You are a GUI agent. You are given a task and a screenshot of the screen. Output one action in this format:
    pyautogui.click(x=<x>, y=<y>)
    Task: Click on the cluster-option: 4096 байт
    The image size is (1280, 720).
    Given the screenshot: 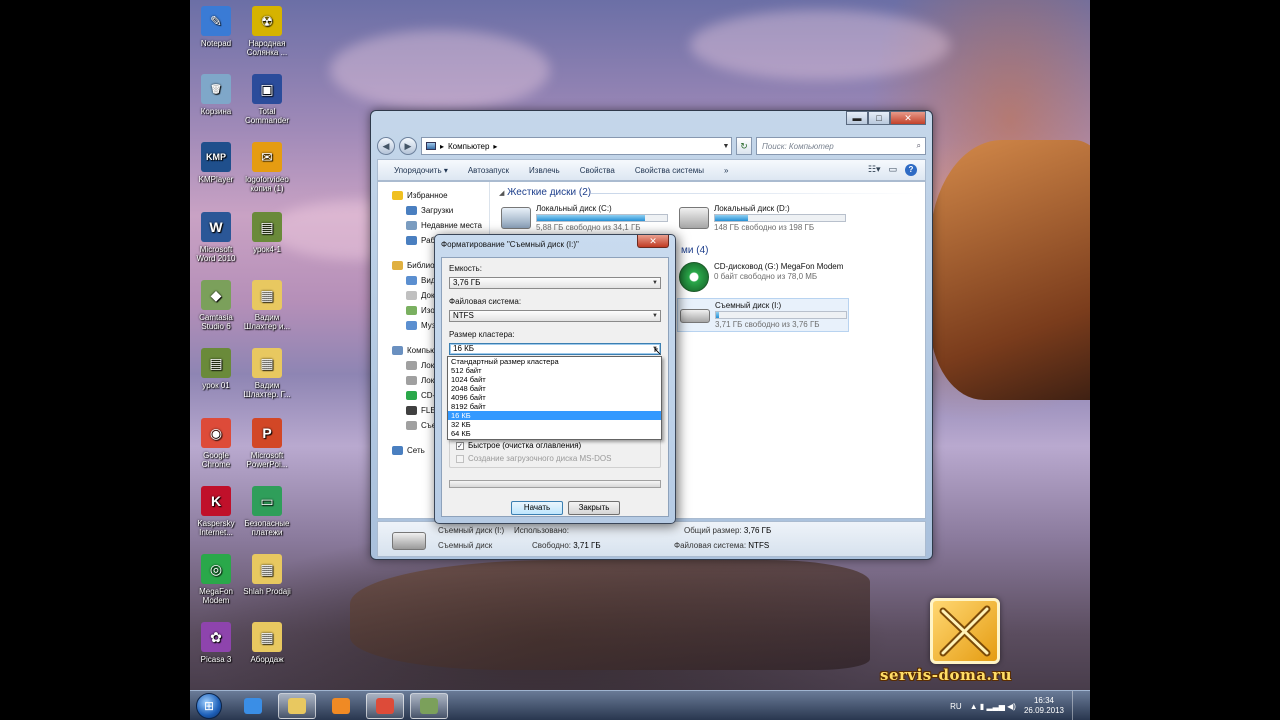 What is the action you would take?
    pyautogui.click(x=554, y=397)
    